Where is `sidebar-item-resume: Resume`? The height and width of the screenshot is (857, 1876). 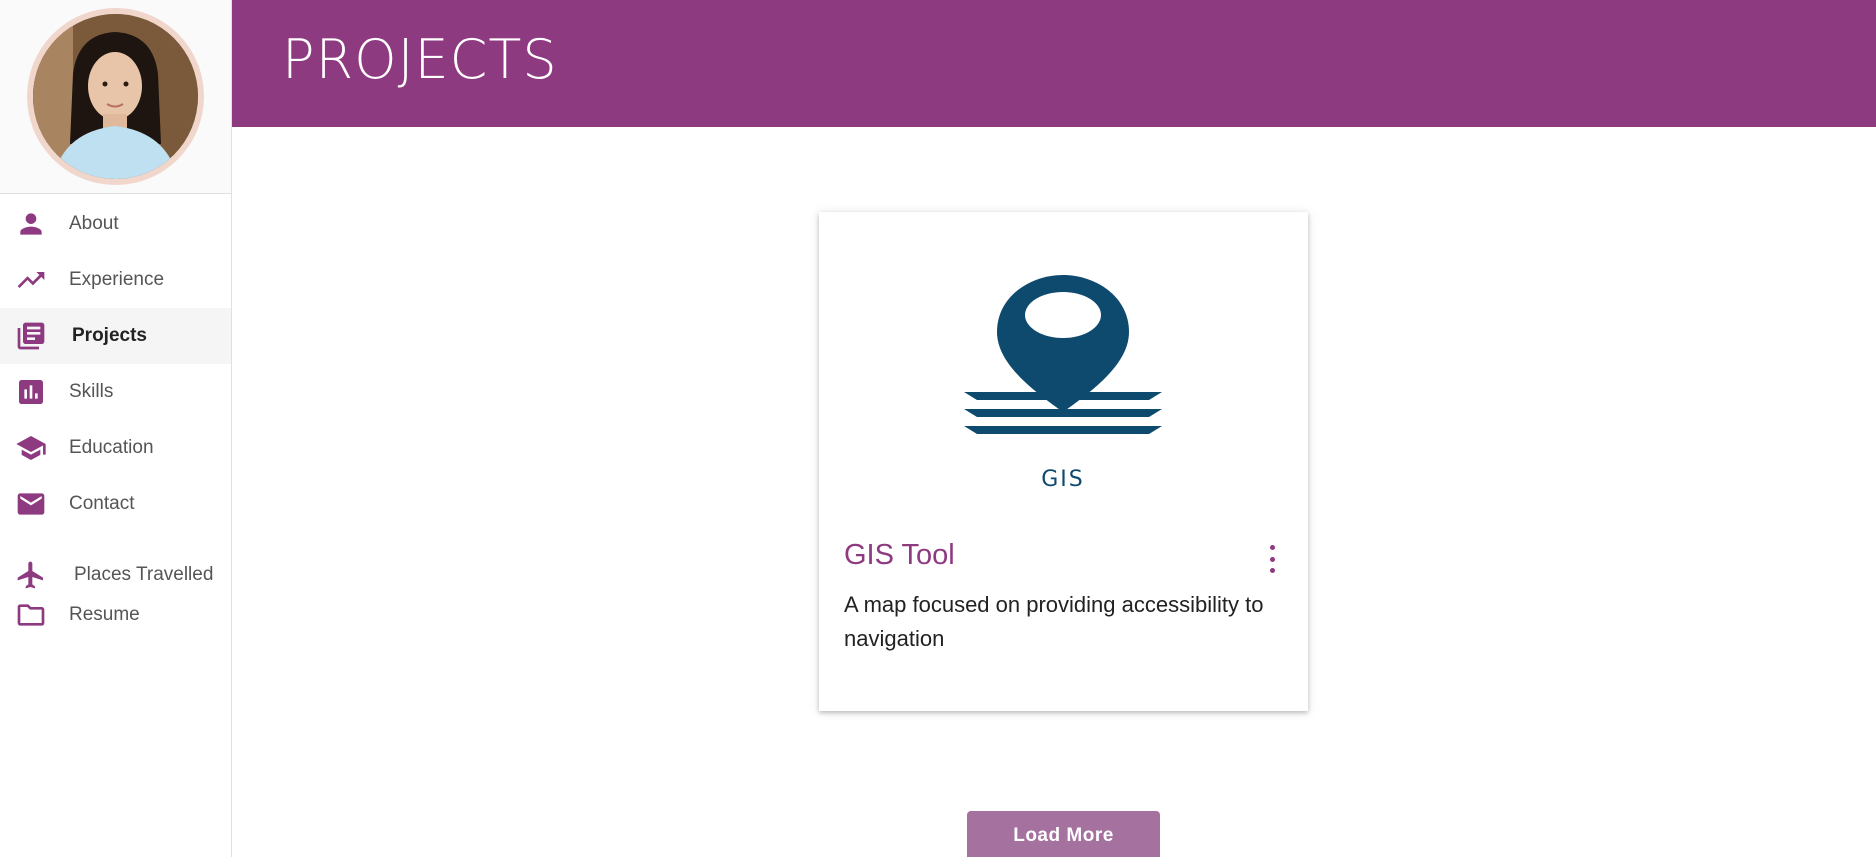
sidebar-item-resume: Resume is located at coordinates (115, 615).